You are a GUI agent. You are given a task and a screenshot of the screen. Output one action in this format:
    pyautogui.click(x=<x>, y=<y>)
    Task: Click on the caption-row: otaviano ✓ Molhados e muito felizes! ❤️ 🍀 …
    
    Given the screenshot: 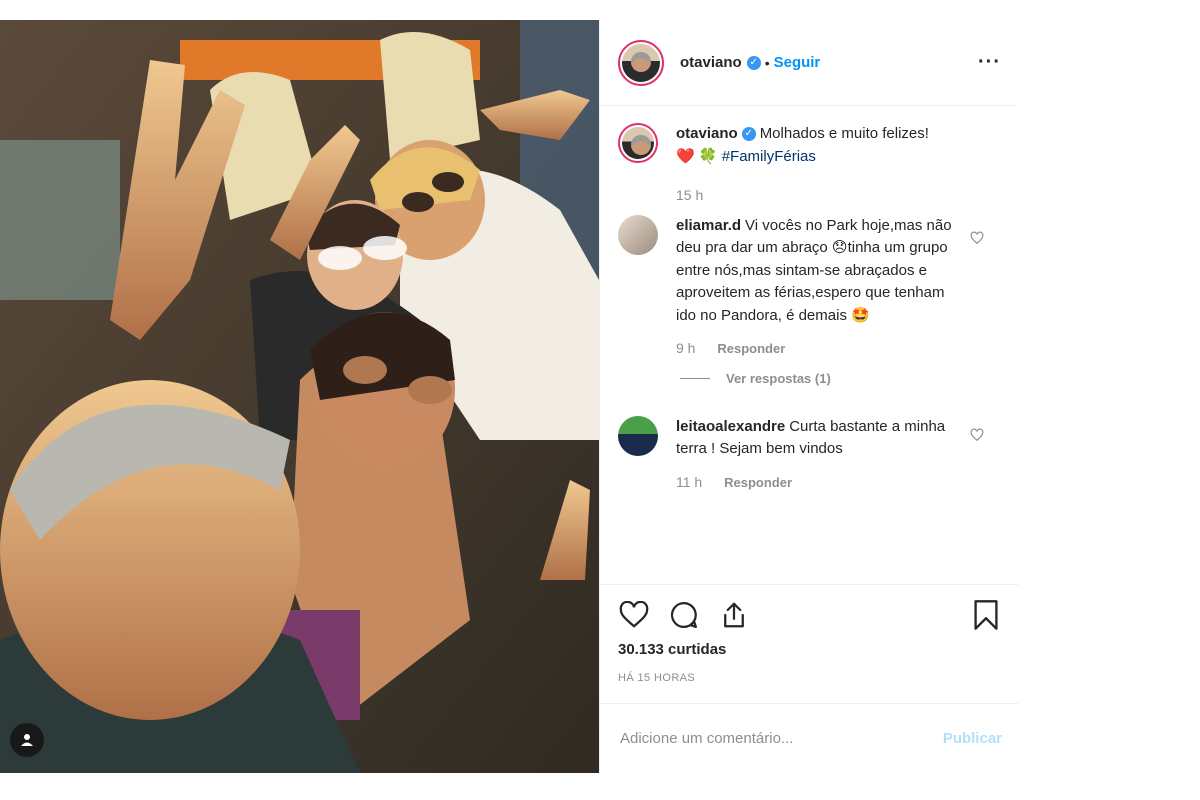 What is the action you would take?
    pyautogui.click(x=809, y=165)
    